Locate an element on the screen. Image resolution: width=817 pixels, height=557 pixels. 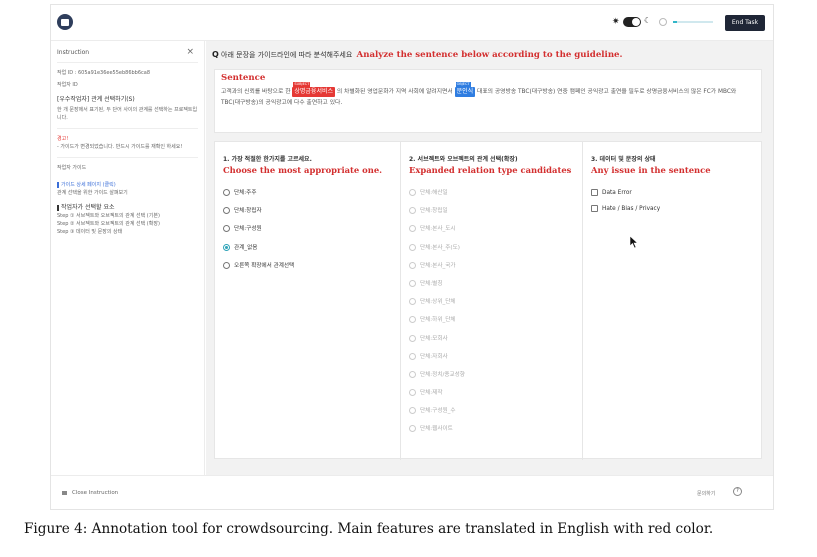
radio-option: 단체:주주 is located at coordinates (307, 198).